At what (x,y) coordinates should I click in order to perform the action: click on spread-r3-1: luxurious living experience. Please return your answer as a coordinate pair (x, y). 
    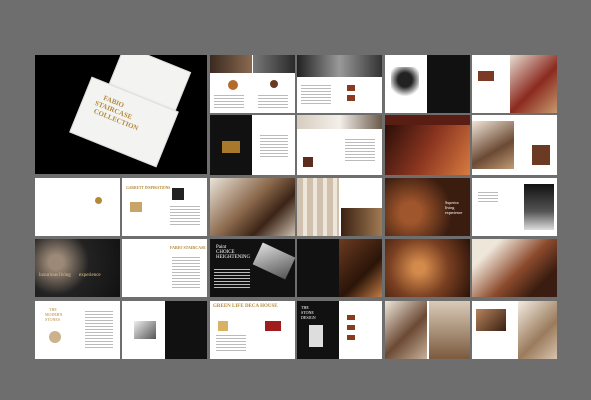
    Looking at the image, I should click on (77, 268).